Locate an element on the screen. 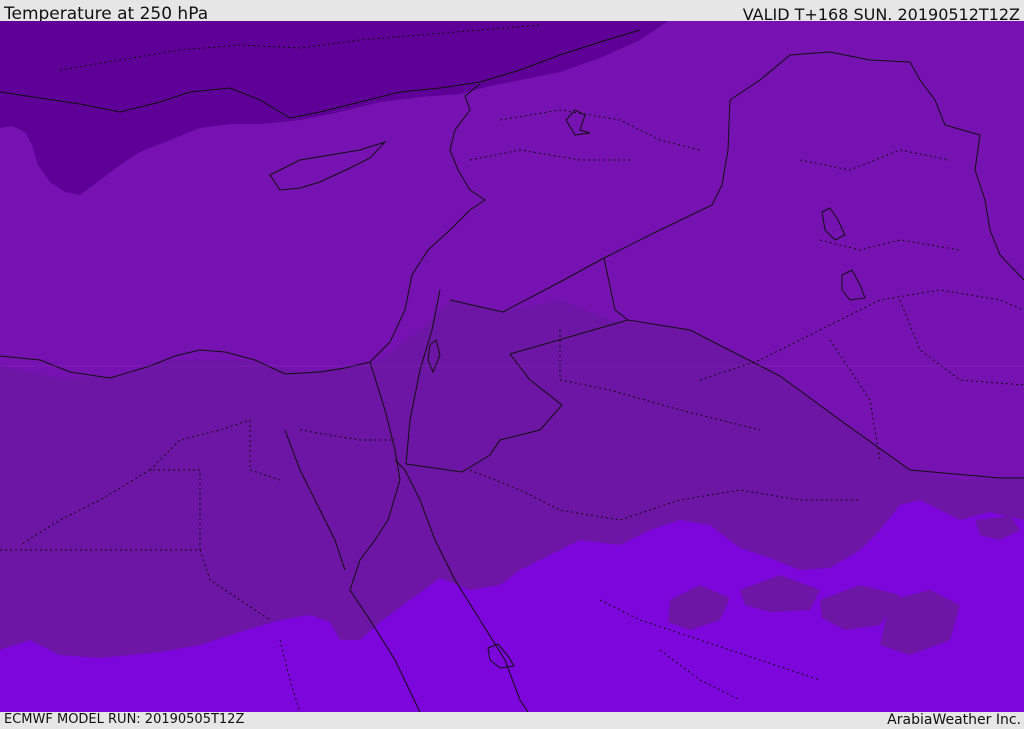  credit-label: ArabiaWeather Inc. is located at coordinates (954, 720).